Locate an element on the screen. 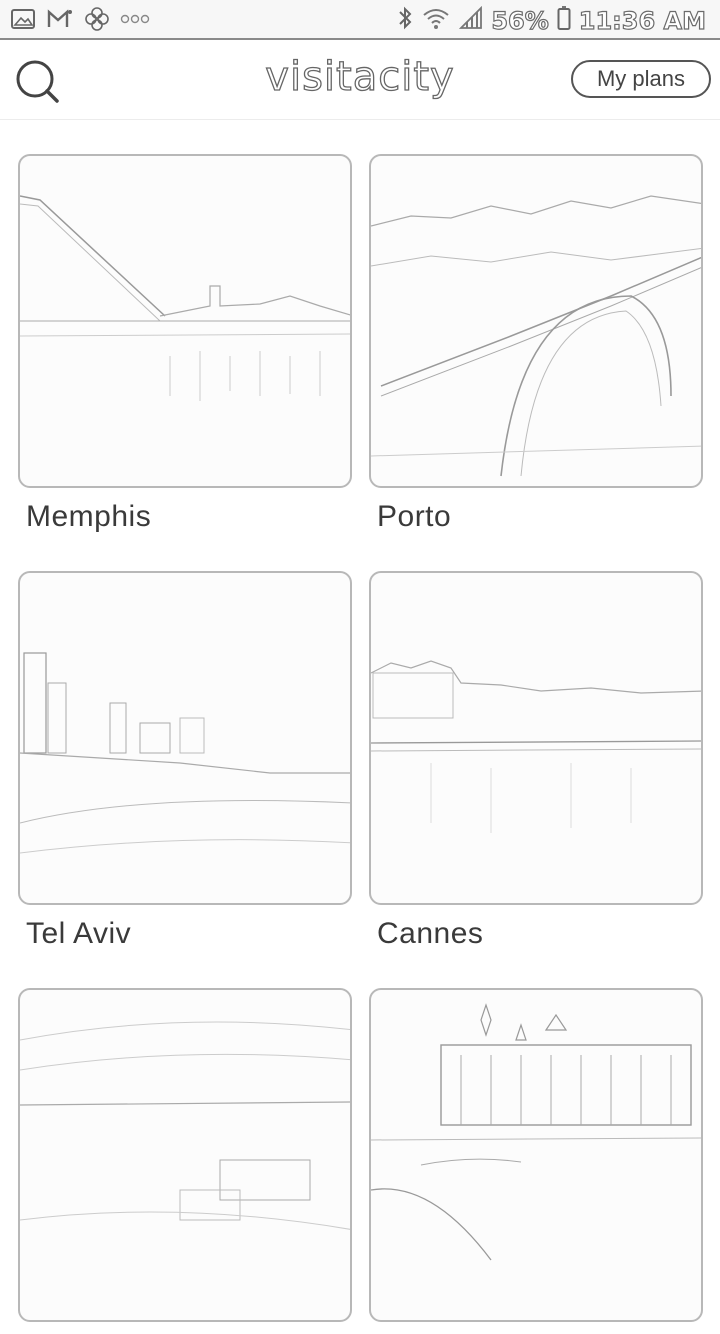 The image size is (720, 1334). battery-icon is located at coordinates (564, 21).